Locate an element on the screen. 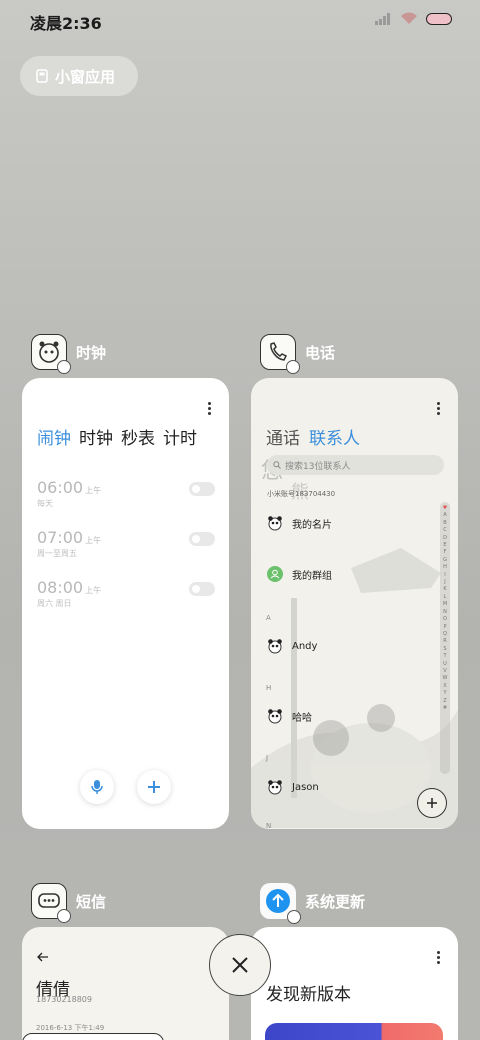 The width and height of the screenshot is (480, 1040). back-arrow-icon is located at coordinates (43, 957).